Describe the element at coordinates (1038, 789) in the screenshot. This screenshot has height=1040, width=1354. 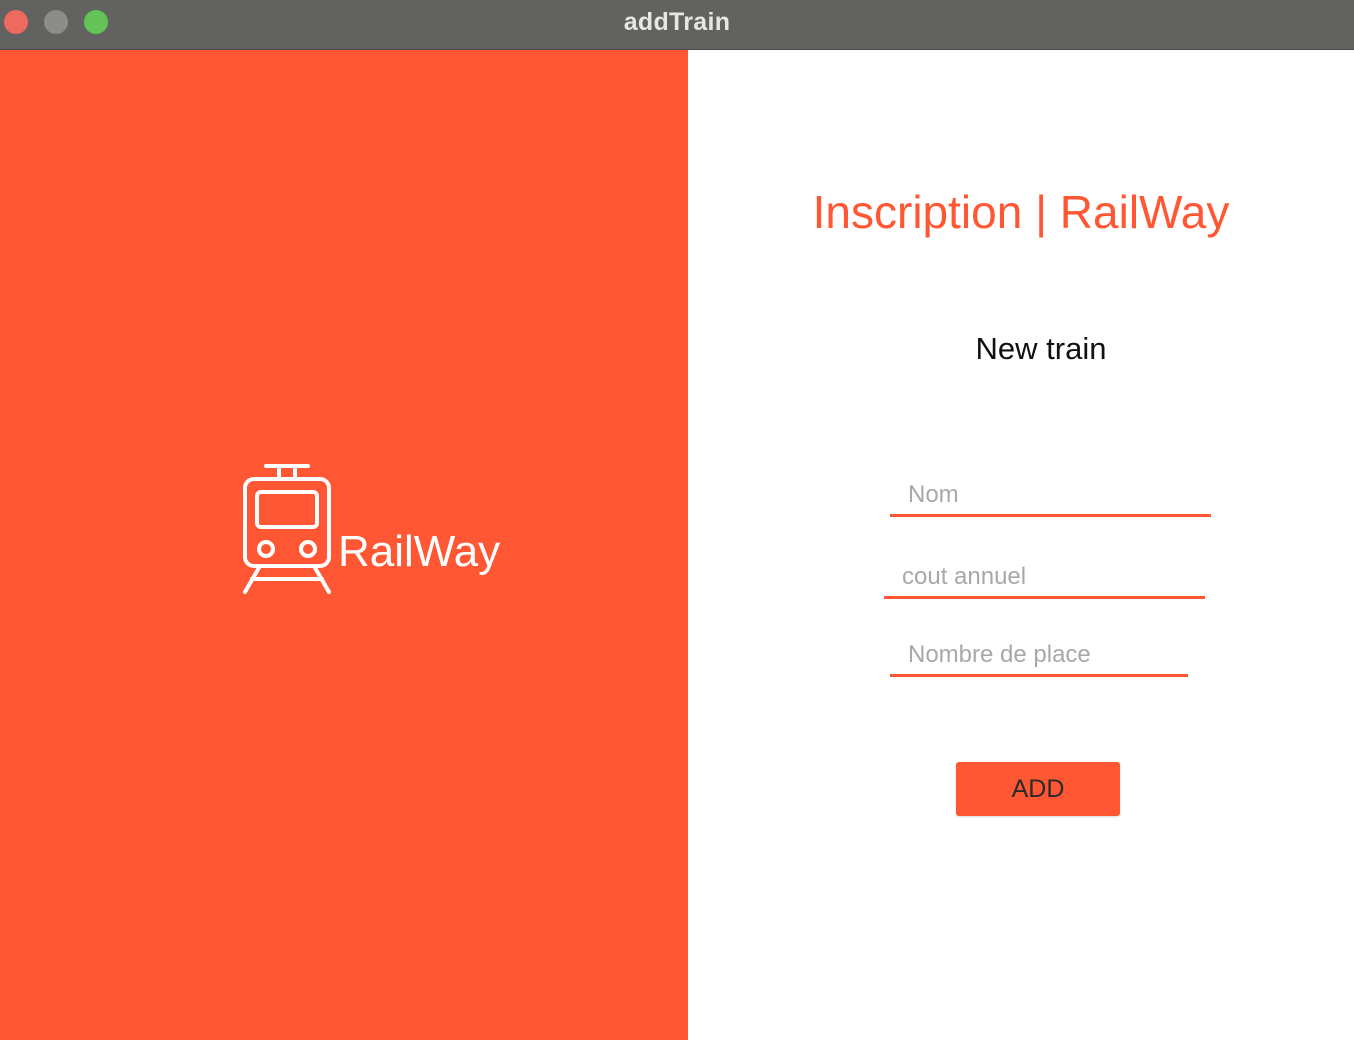
I see `add-button: ADD` at that location.